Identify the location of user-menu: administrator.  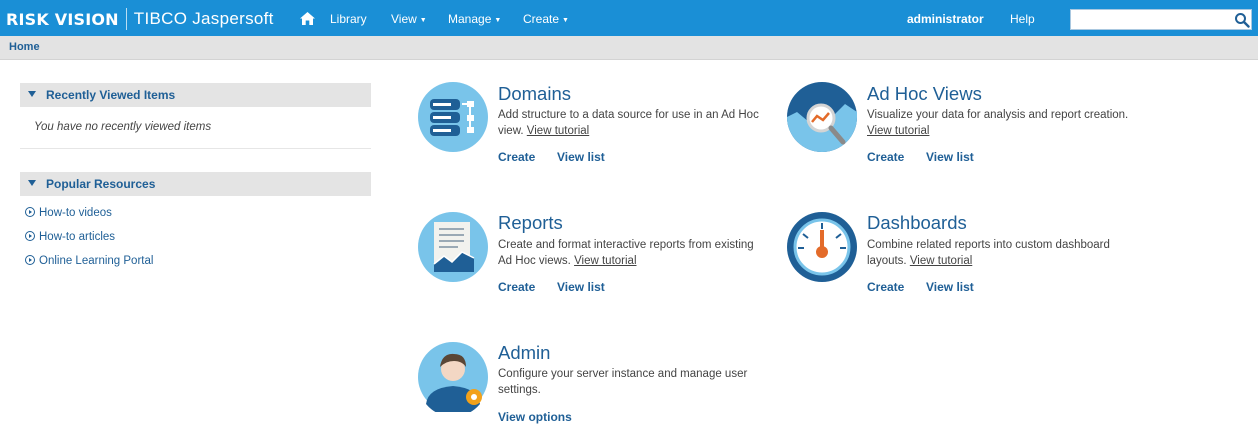
(945, 19).